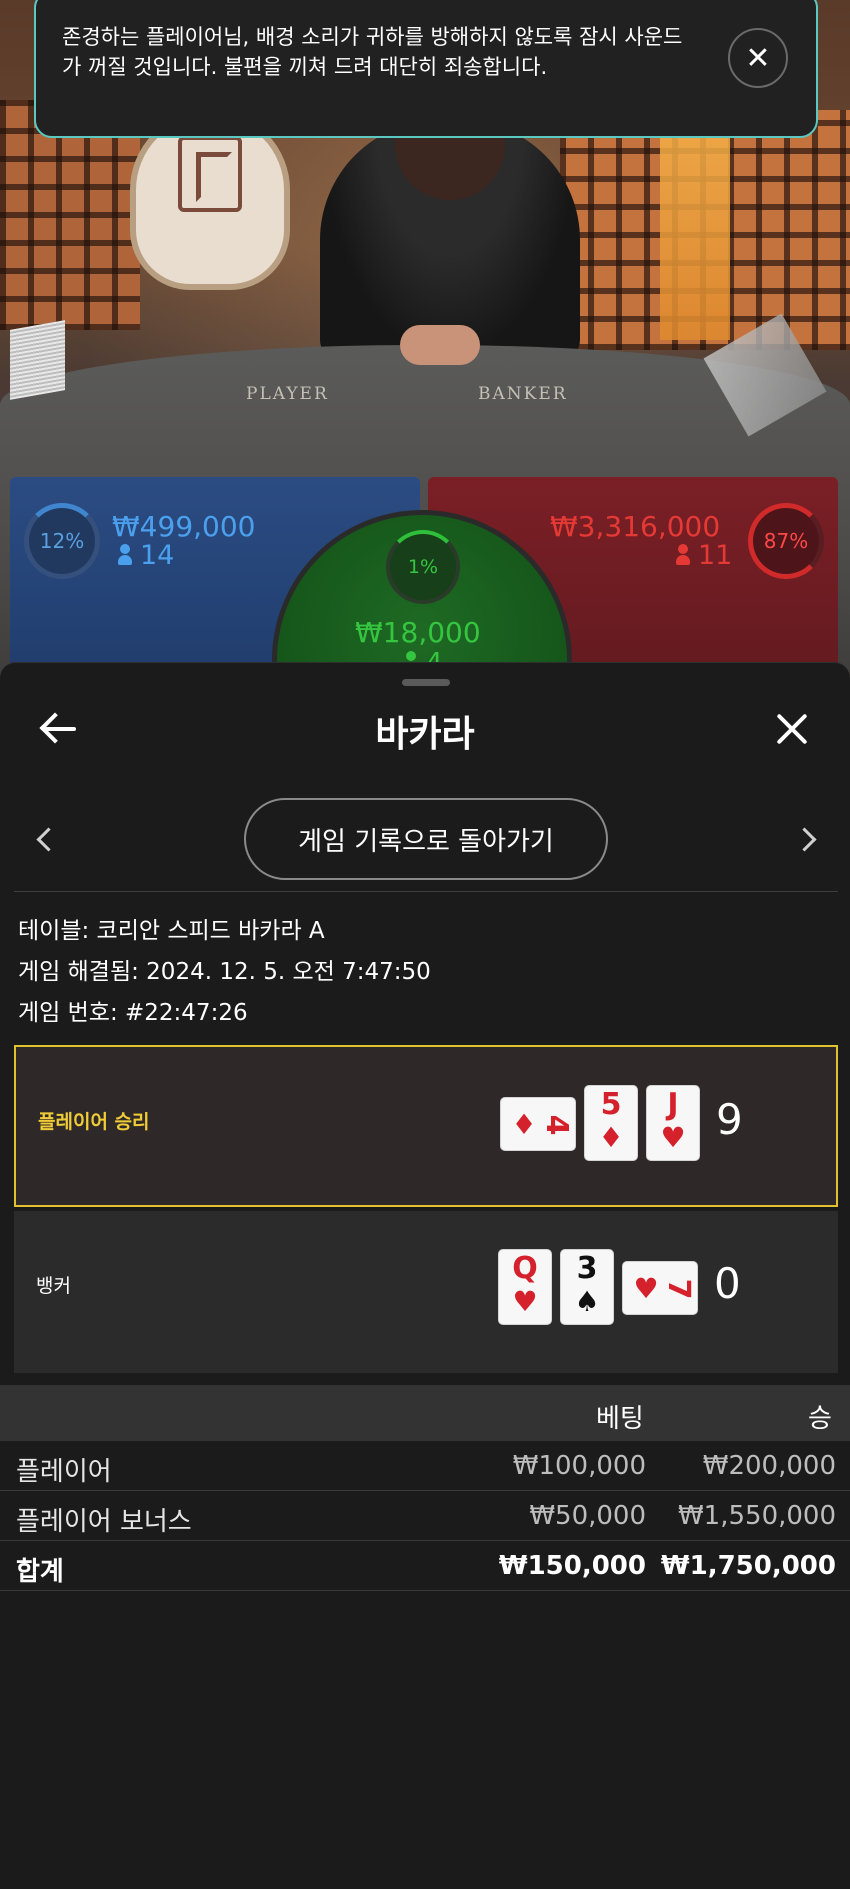  Describe the element at coordinates (45, 838) in the screenshot. I see `previous-game-button` at that location.